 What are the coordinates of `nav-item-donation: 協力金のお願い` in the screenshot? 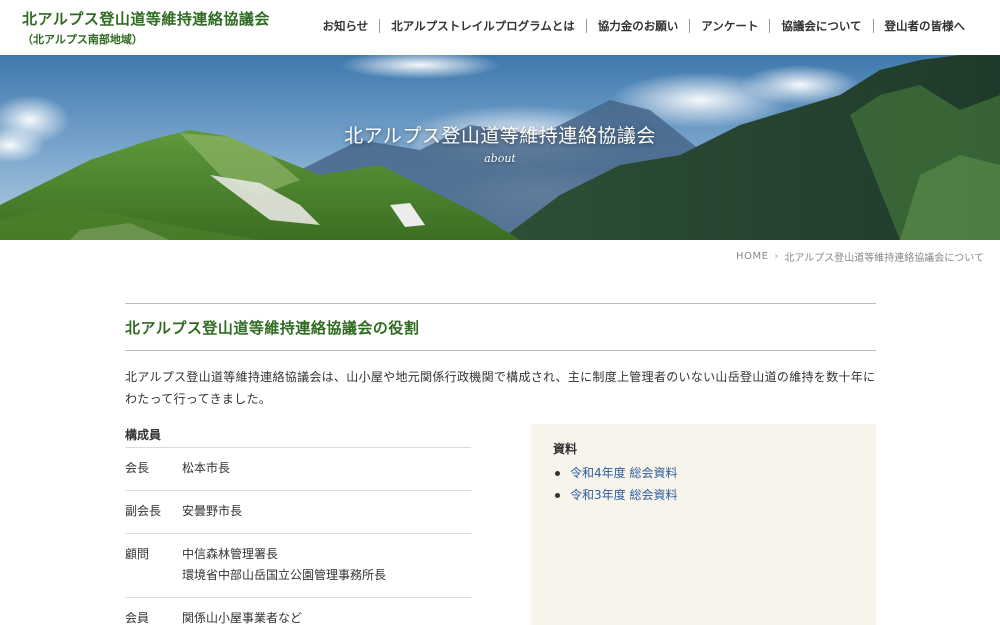 It's located at (637, 26).